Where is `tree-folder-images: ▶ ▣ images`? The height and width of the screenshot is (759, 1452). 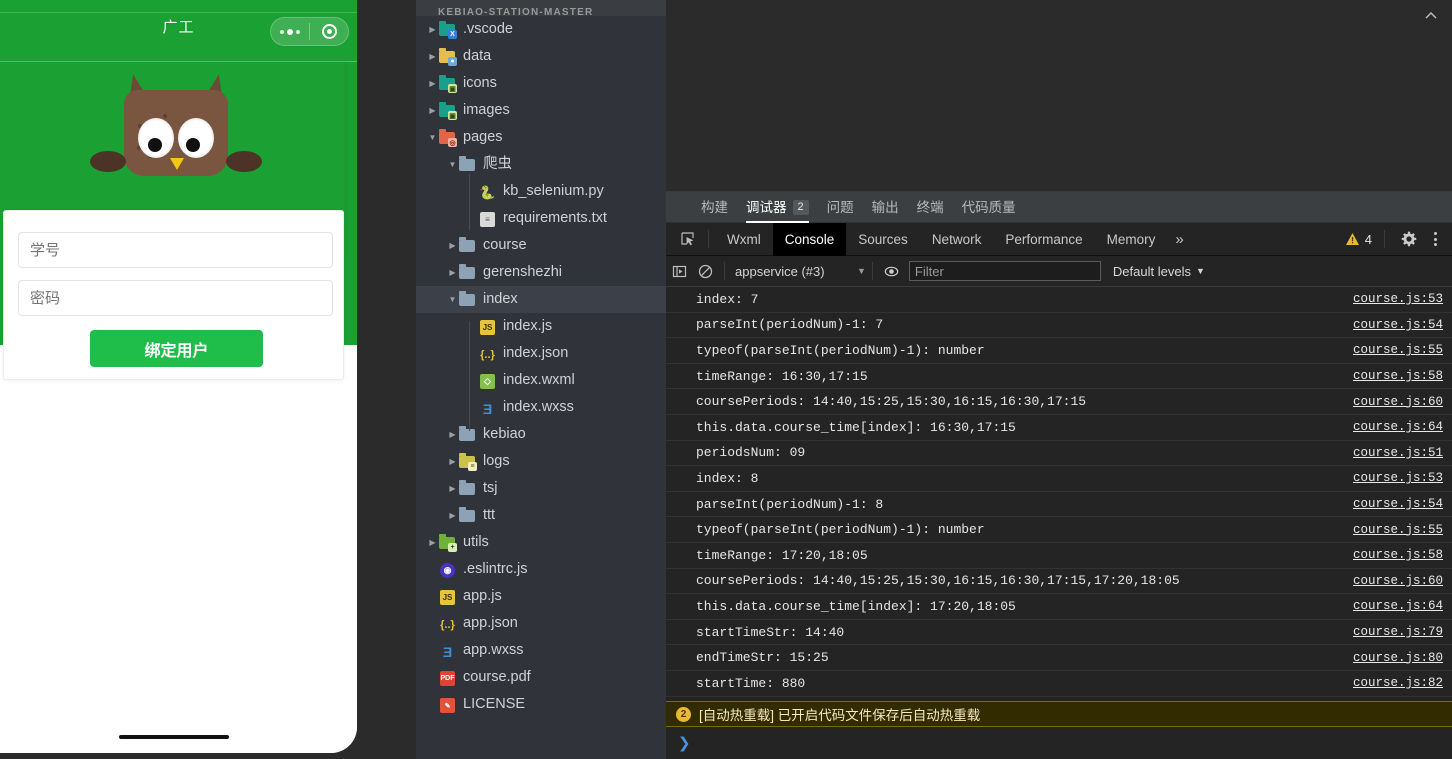
tree-folder-images: ▶ ▣ images is located at coordinates (541, 110).